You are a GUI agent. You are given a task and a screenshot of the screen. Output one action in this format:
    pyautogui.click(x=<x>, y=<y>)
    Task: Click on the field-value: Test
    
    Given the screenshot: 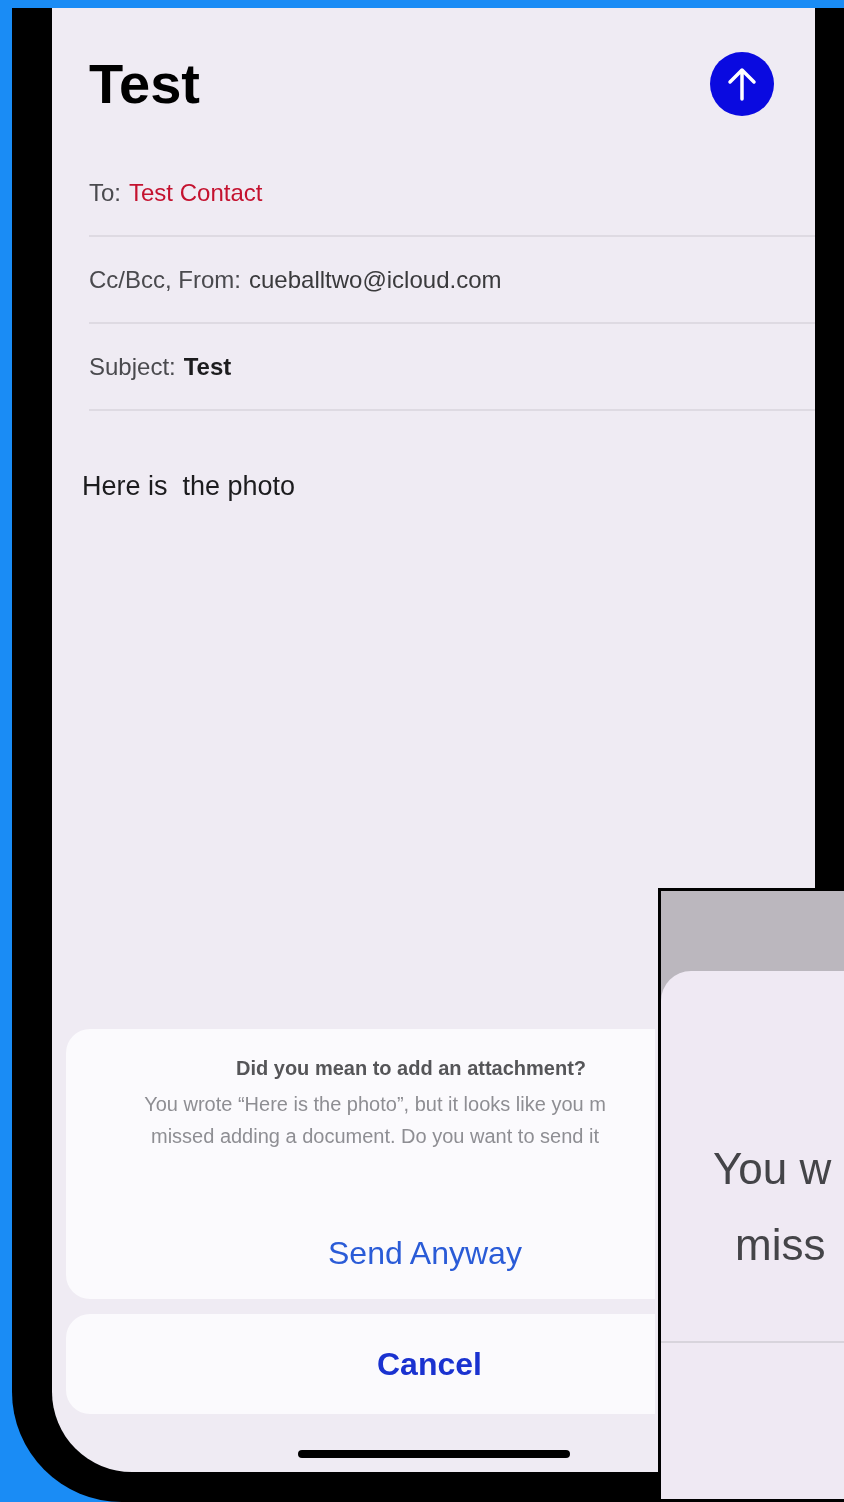 What is the action you would take?
    pyautogui.click(x=207, y=366)
    